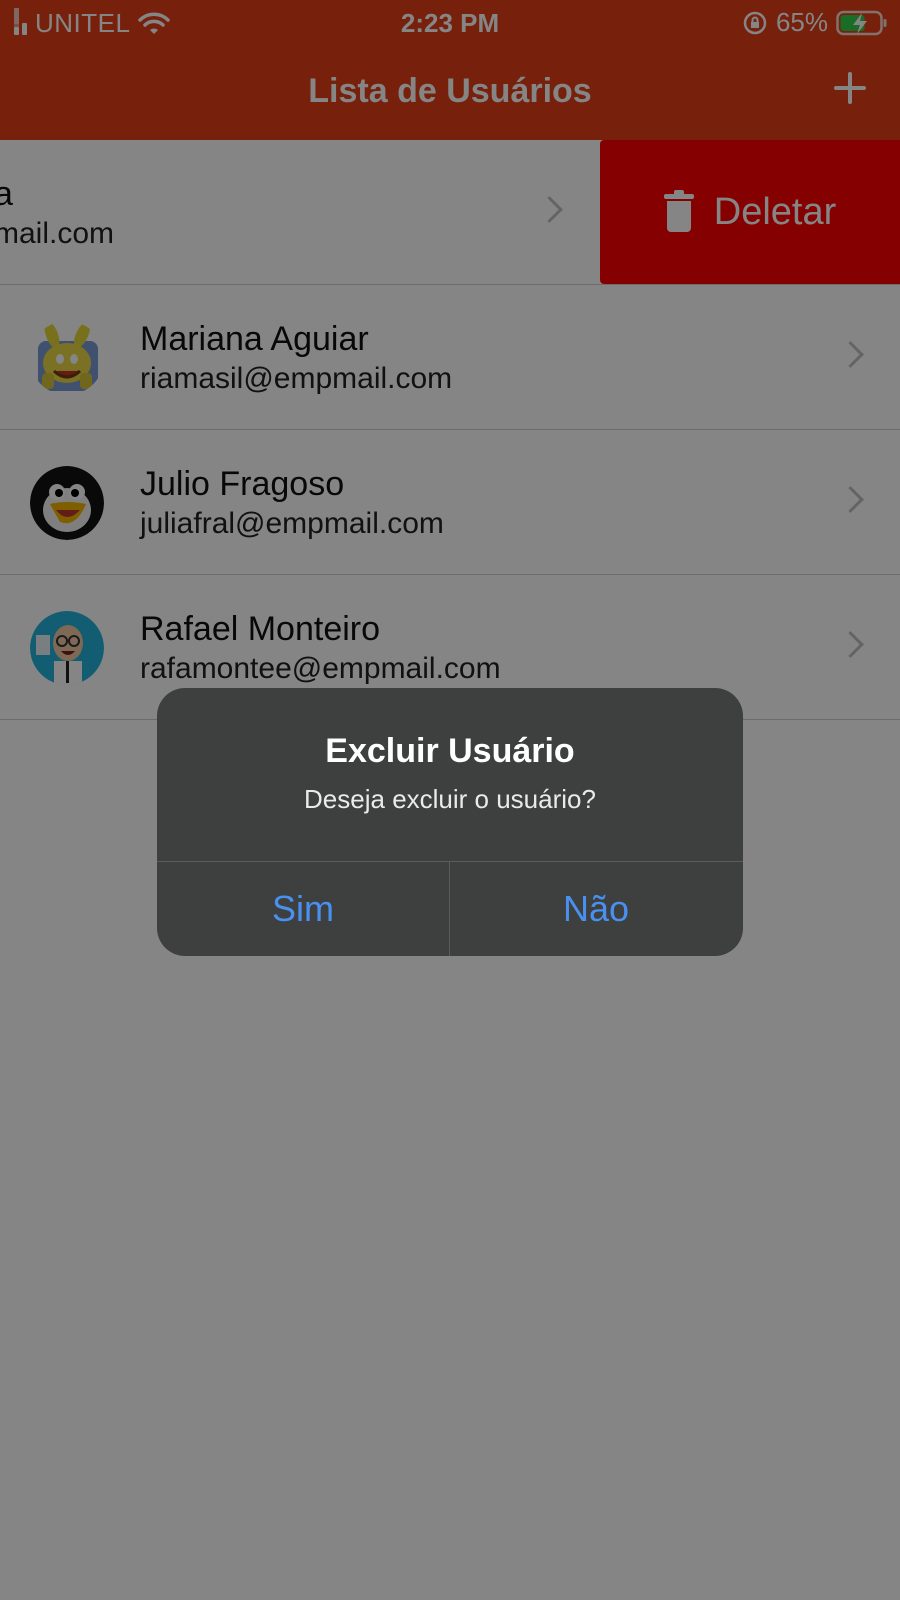  Describe the element at coordinates (450, 751) in the screenshot. I see `dialog-title: Excluir Usuário` at that location.